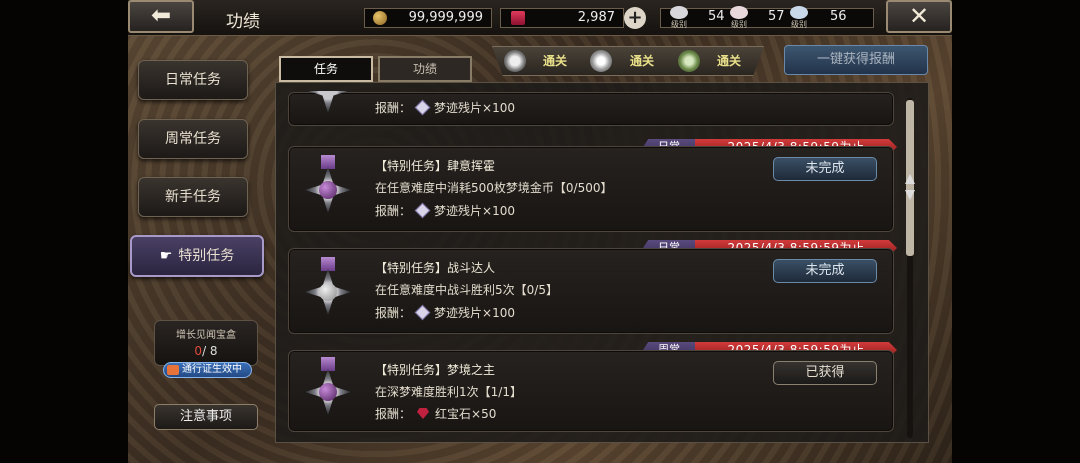 The width and height of the screenshot is (1080, 463). What do you see at coordinates (494, 188) in the screenshot?
I see `quest-desc: 在任意难度中消耗500枚梦境金币【0/500】` at bounding box center [494, 188].